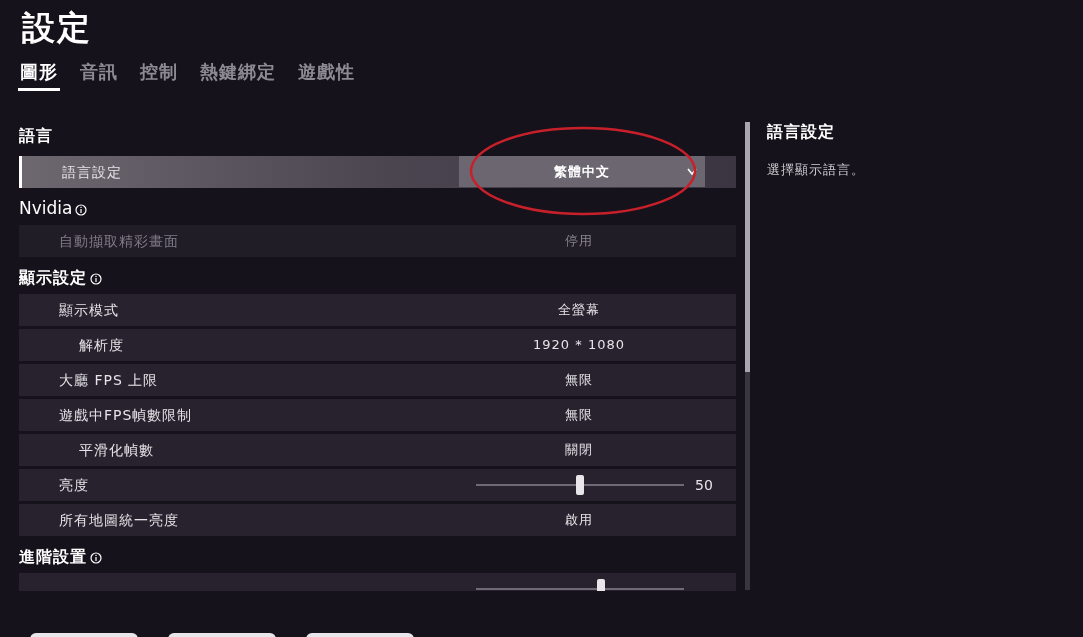  What do you see at coordinates (89, 310) in the screenshot?
I see `setting-label: 顯示模式` at bounding box center [89, 310].